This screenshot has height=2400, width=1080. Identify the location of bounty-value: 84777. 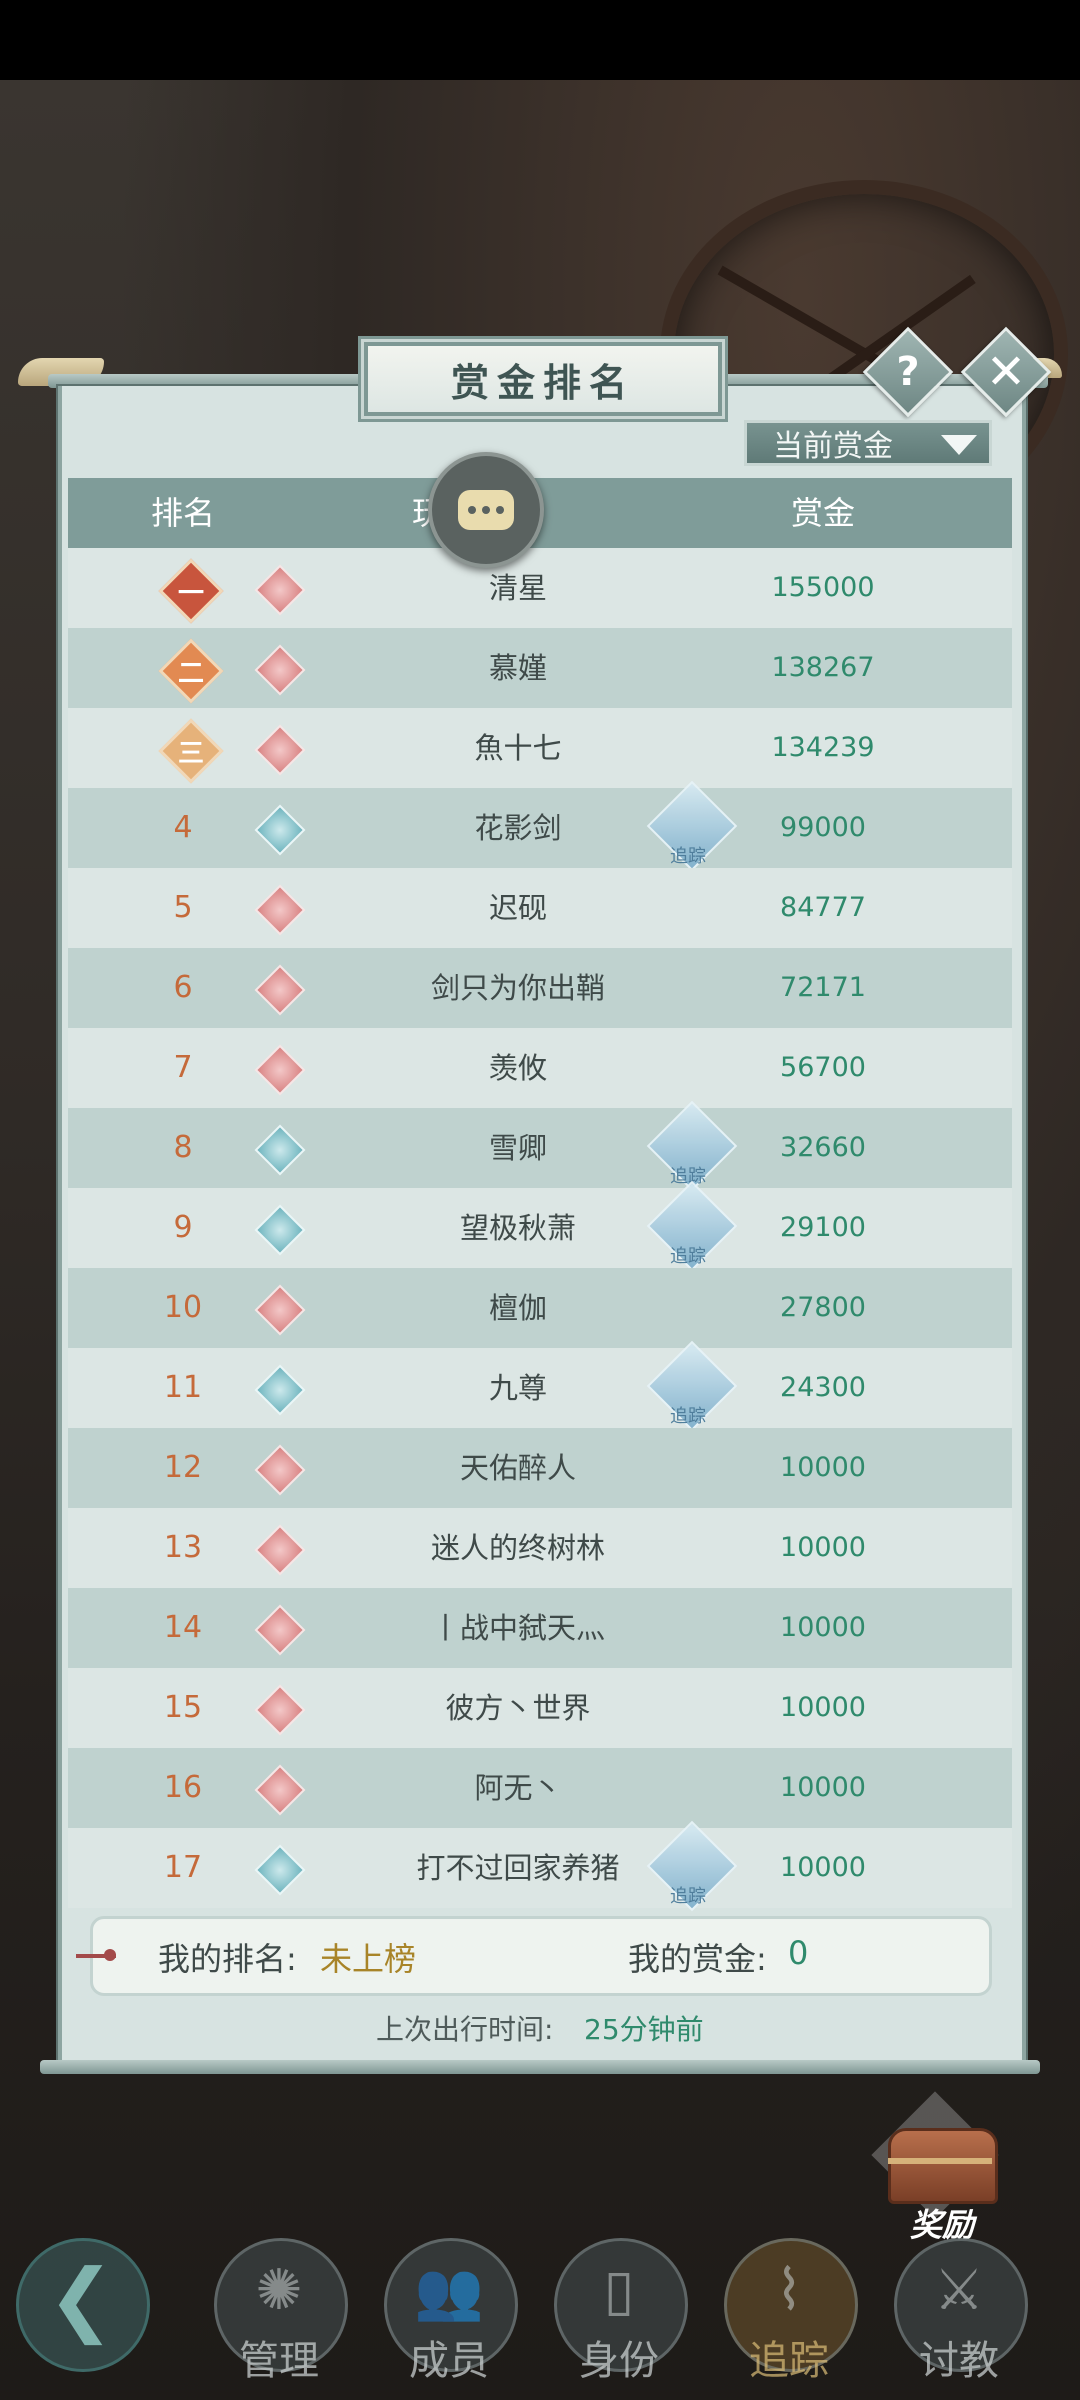
(823, 907).